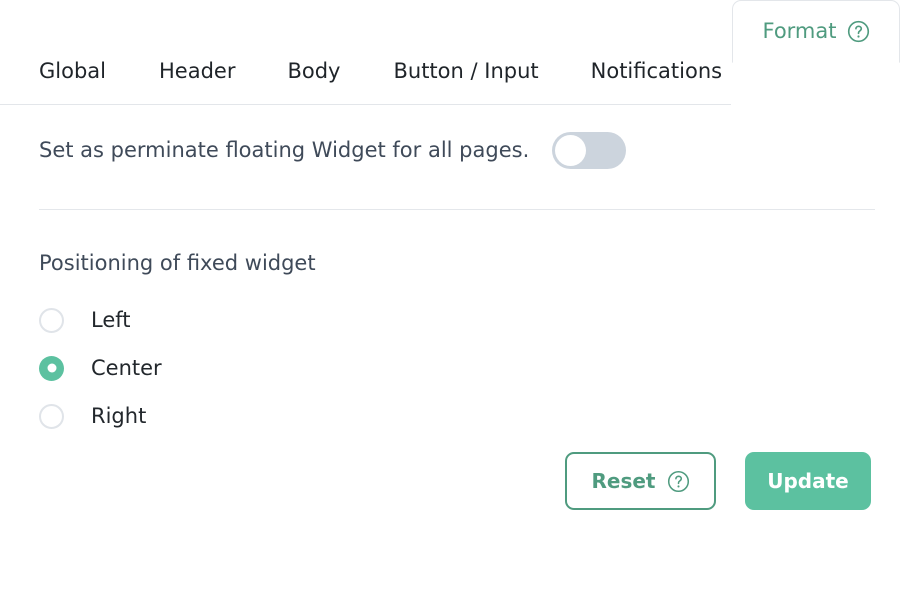  I want to click on update-button: Update, so click(808, 481).